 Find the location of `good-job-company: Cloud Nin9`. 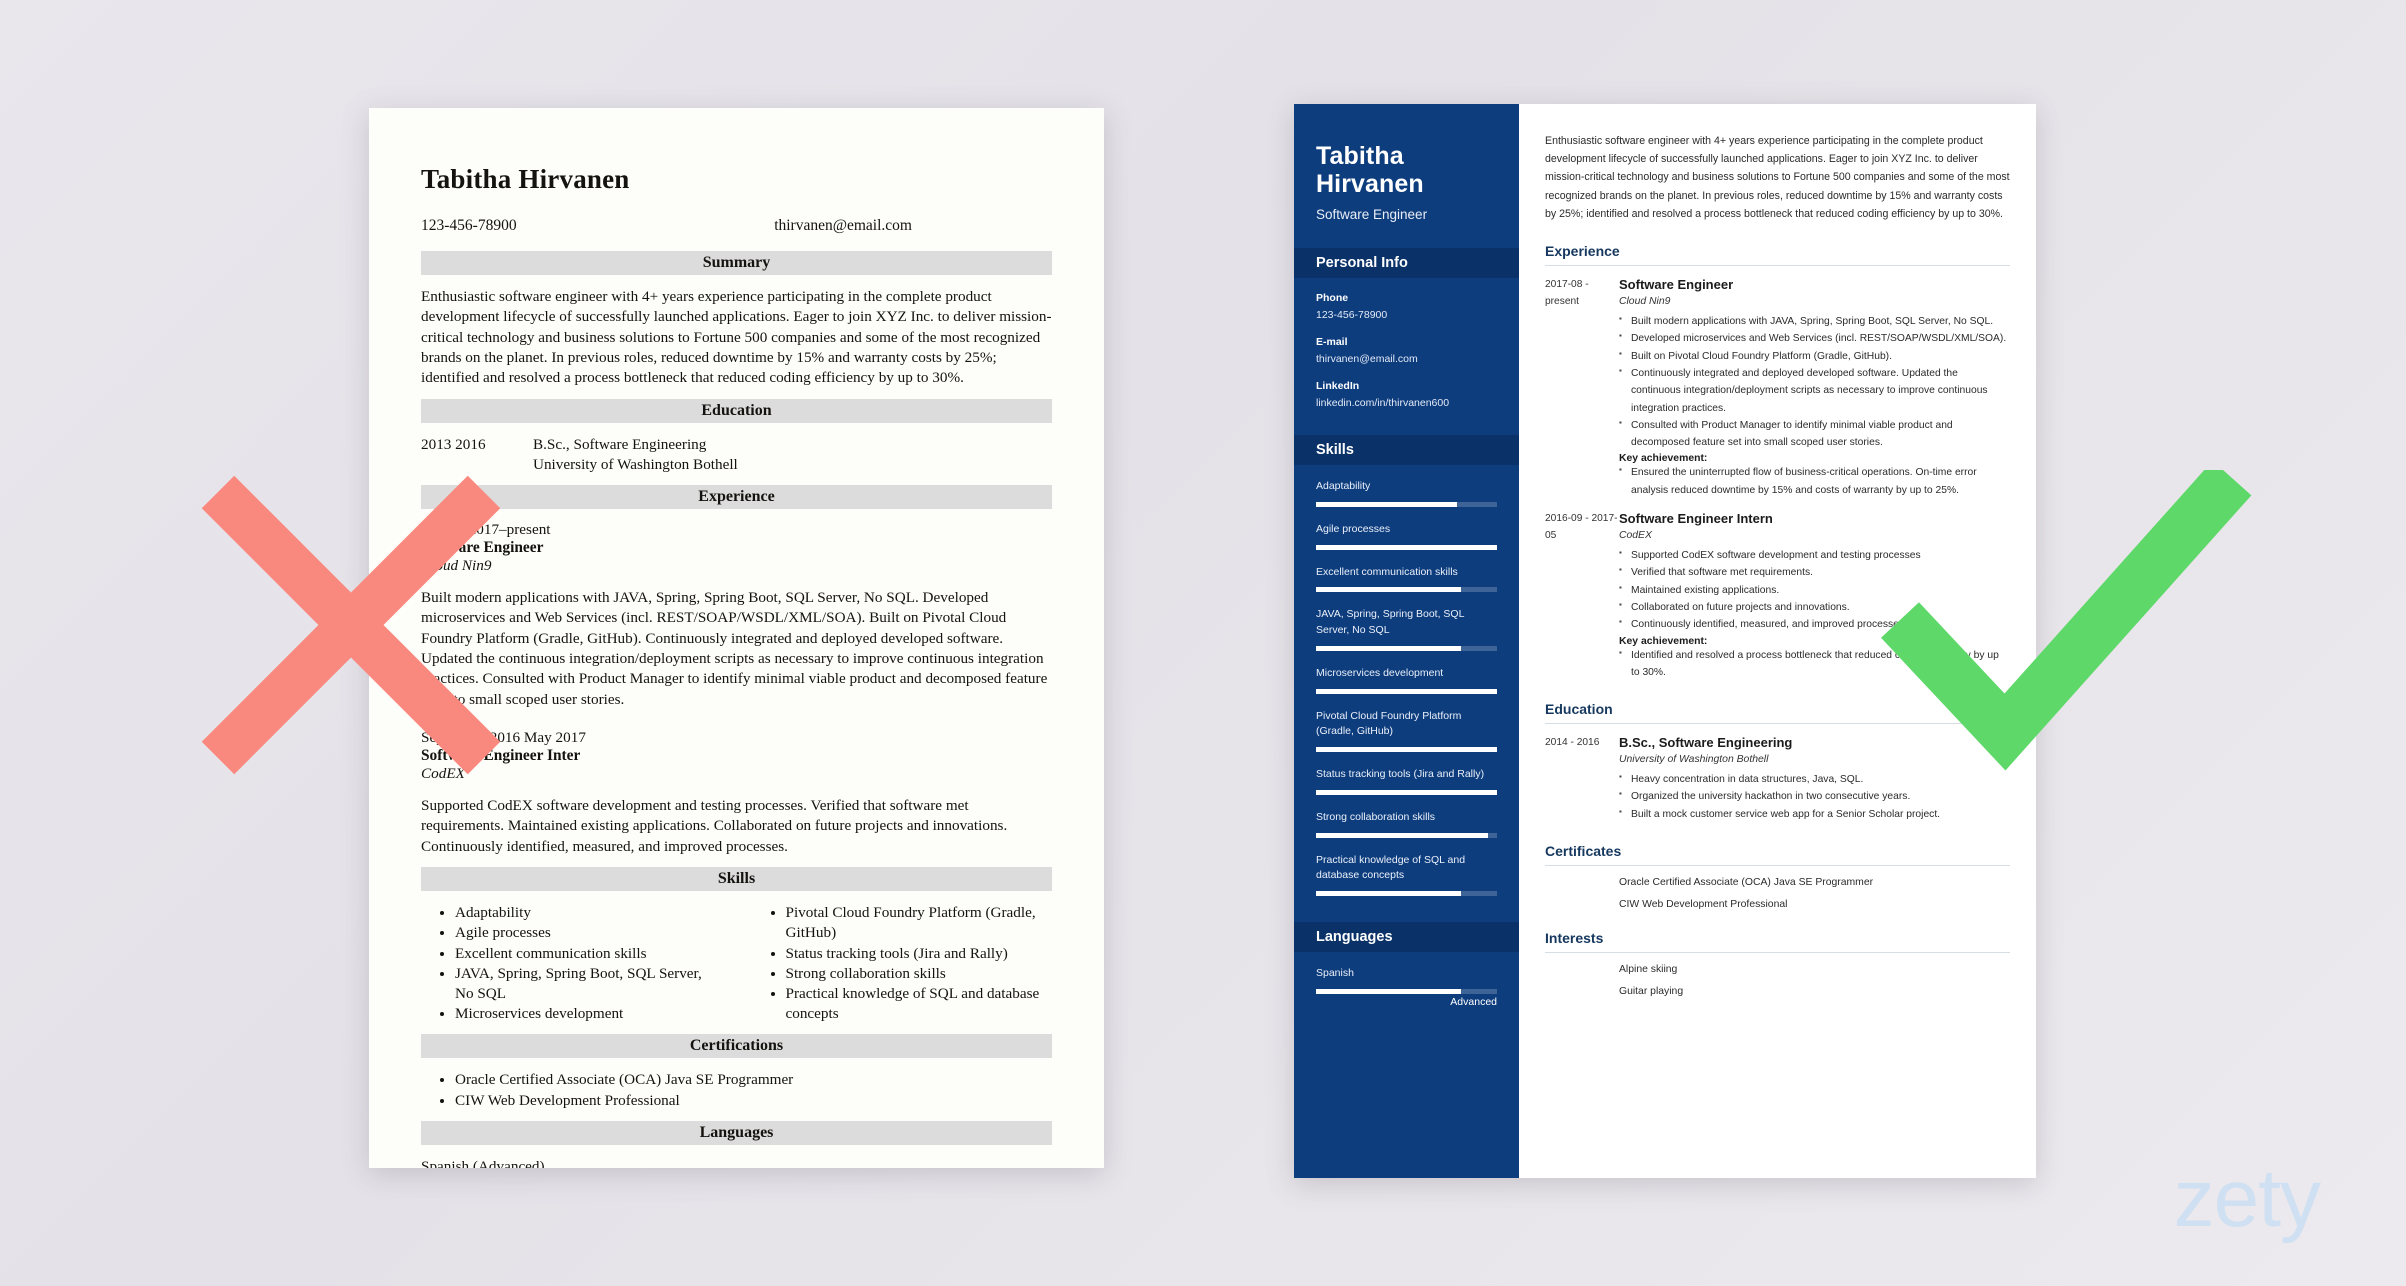

good-job-company: Cloud Nin9 is located at coordinates (1645, 302).